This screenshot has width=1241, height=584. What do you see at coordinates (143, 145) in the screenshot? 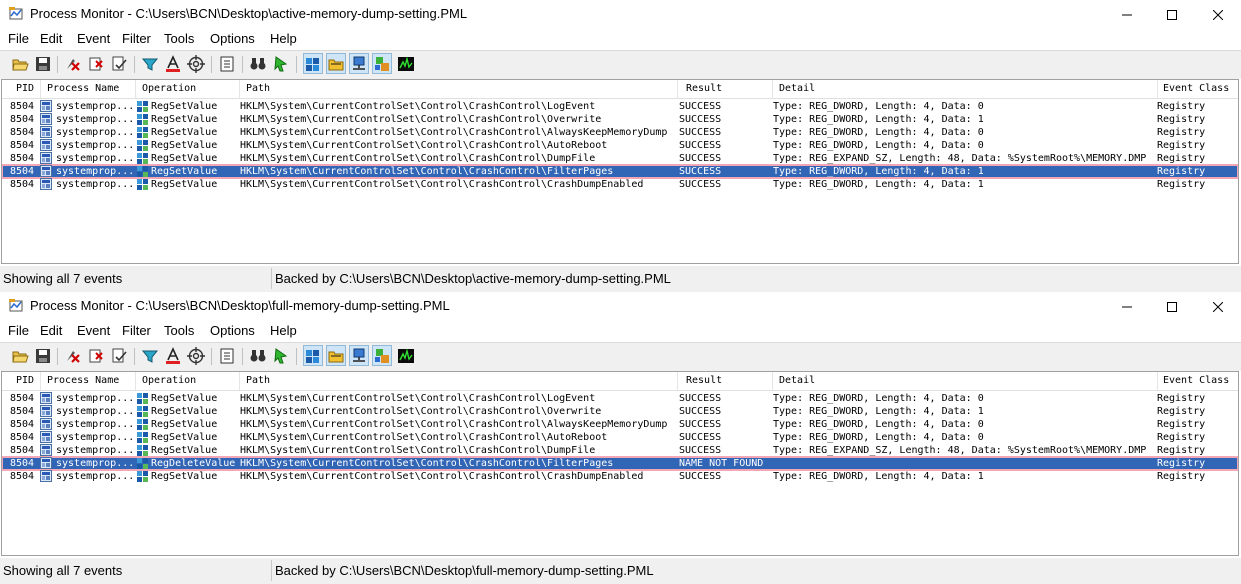
I see `registry-operation-icon` at bounding box center [143, 145].